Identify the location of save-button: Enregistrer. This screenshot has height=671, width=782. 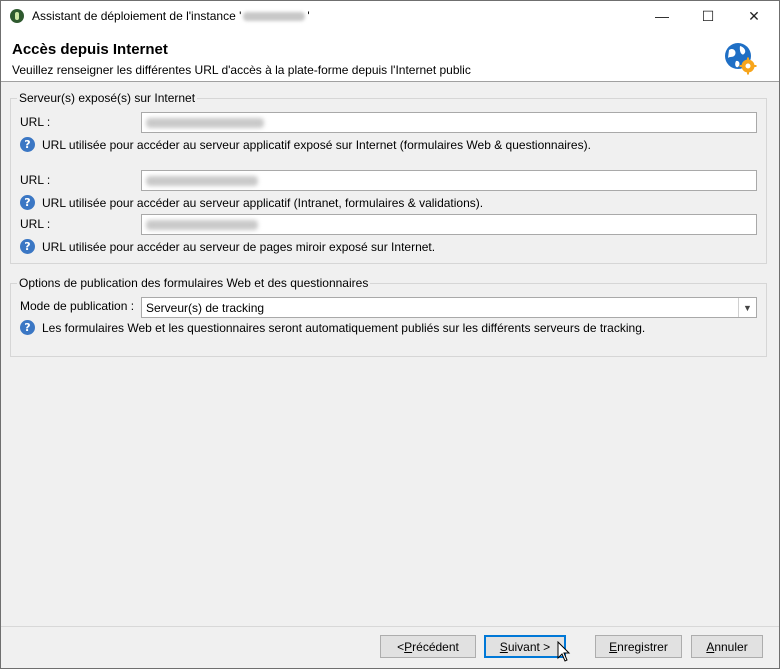
(638, 646).